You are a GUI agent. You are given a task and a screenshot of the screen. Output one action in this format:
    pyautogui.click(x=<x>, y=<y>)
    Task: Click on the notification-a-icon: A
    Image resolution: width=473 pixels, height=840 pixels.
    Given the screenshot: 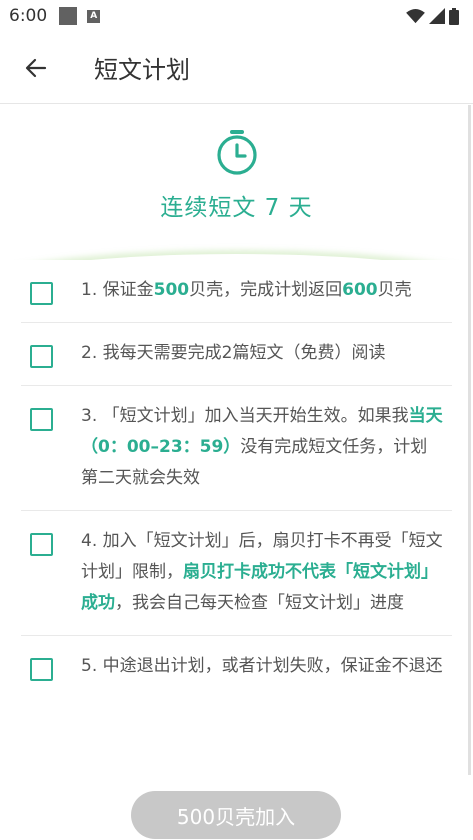 What is the action you would take?
    pyautogui.click(x=94, y=16)
    